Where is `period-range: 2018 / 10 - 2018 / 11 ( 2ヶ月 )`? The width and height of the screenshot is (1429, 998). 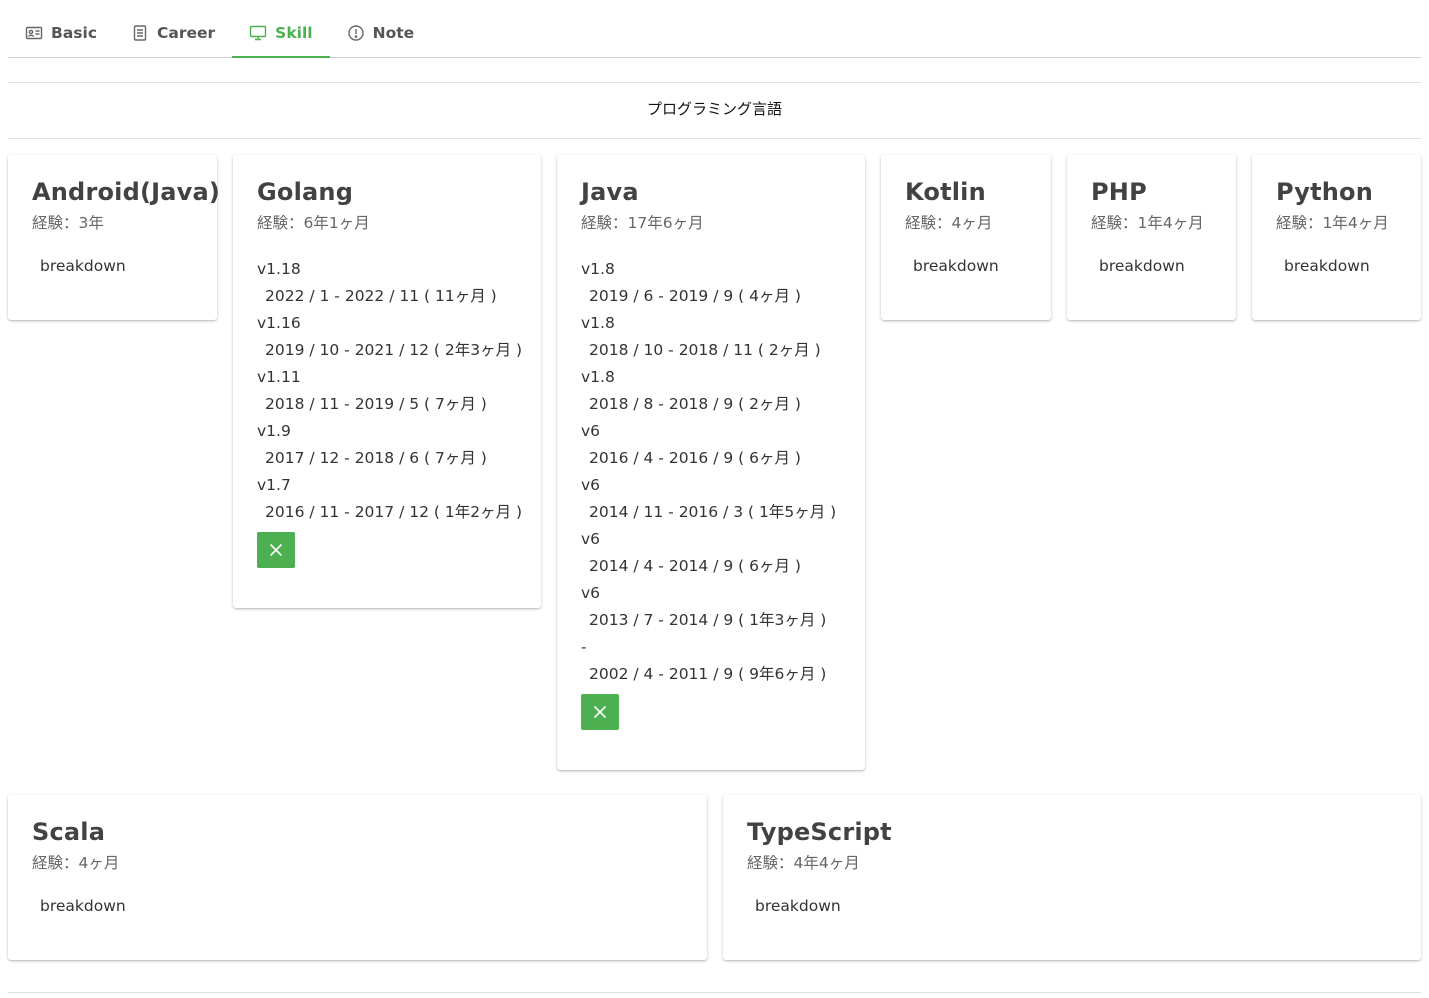
period-range: 2018 / 10 - 2018 / 11 ( 2ヶ月 ) is located at coordinates (705, 350).